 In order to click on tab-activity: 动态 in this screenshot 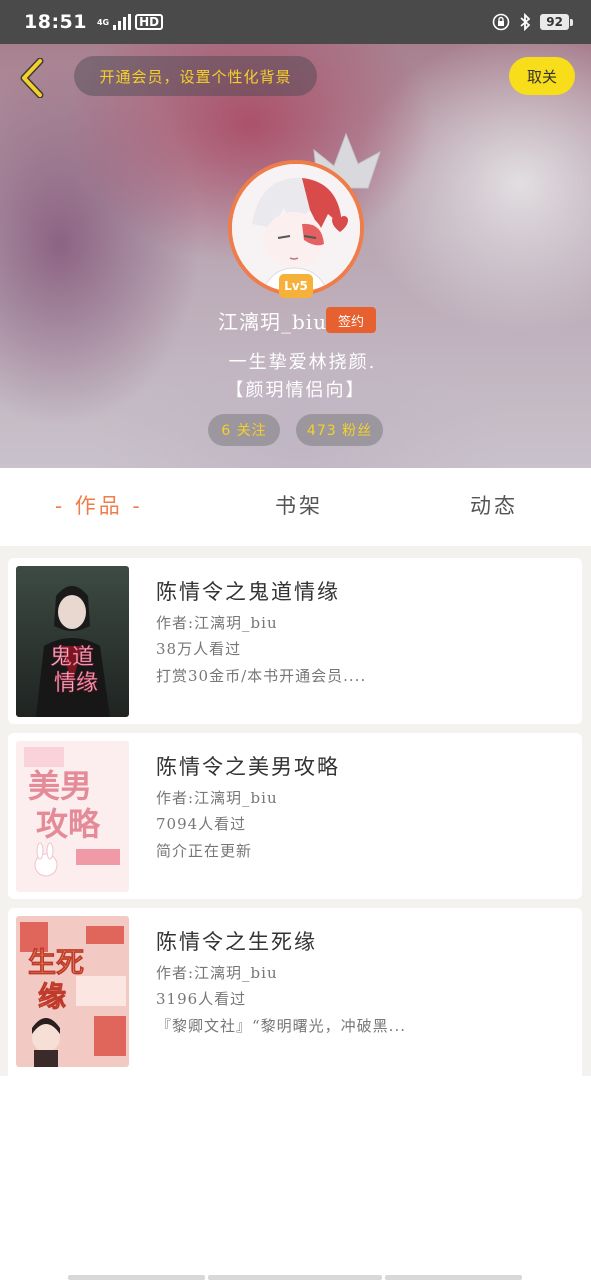, I will do `click(494, 505)`.